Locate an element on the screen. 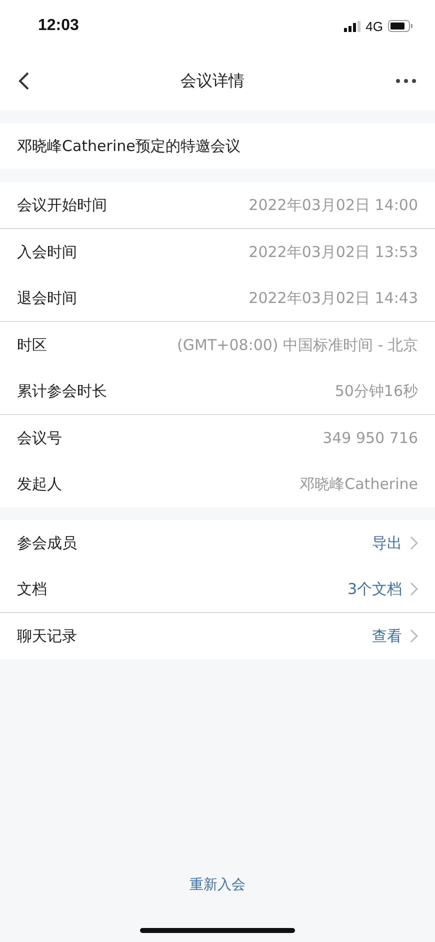 The image size is (435, 942). detail-value: 349 950 716 is located at coordinates (370, 438).